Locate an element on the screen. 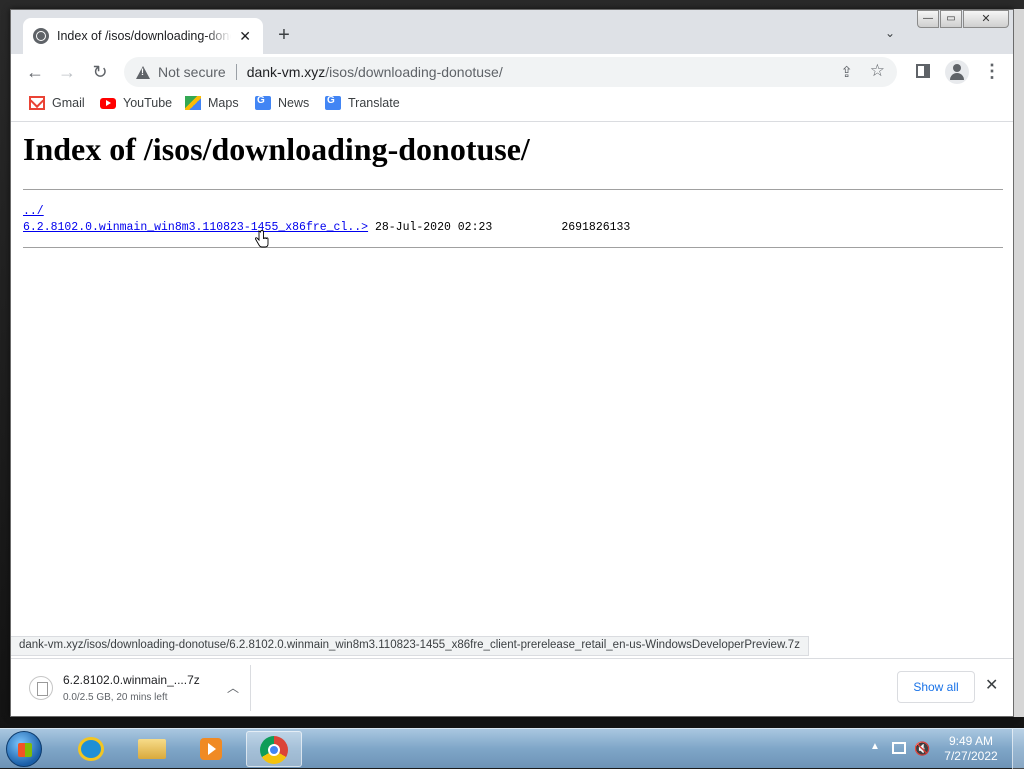  tab-close-icon: ✕ is located at coordinates (245, 36).